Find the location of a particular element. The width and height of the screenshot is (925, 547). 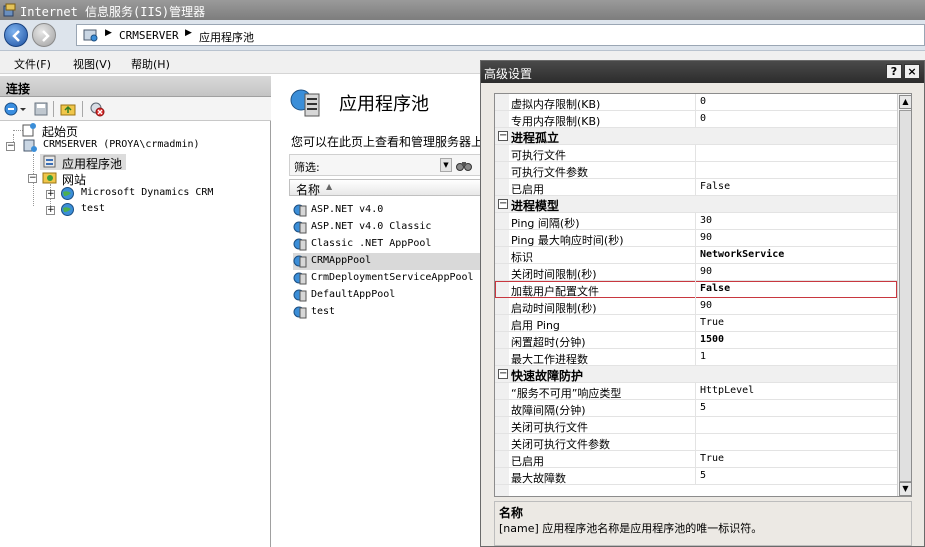

vertical-scrollbar: ▲ ▼ is located at coordinates (904, 295).